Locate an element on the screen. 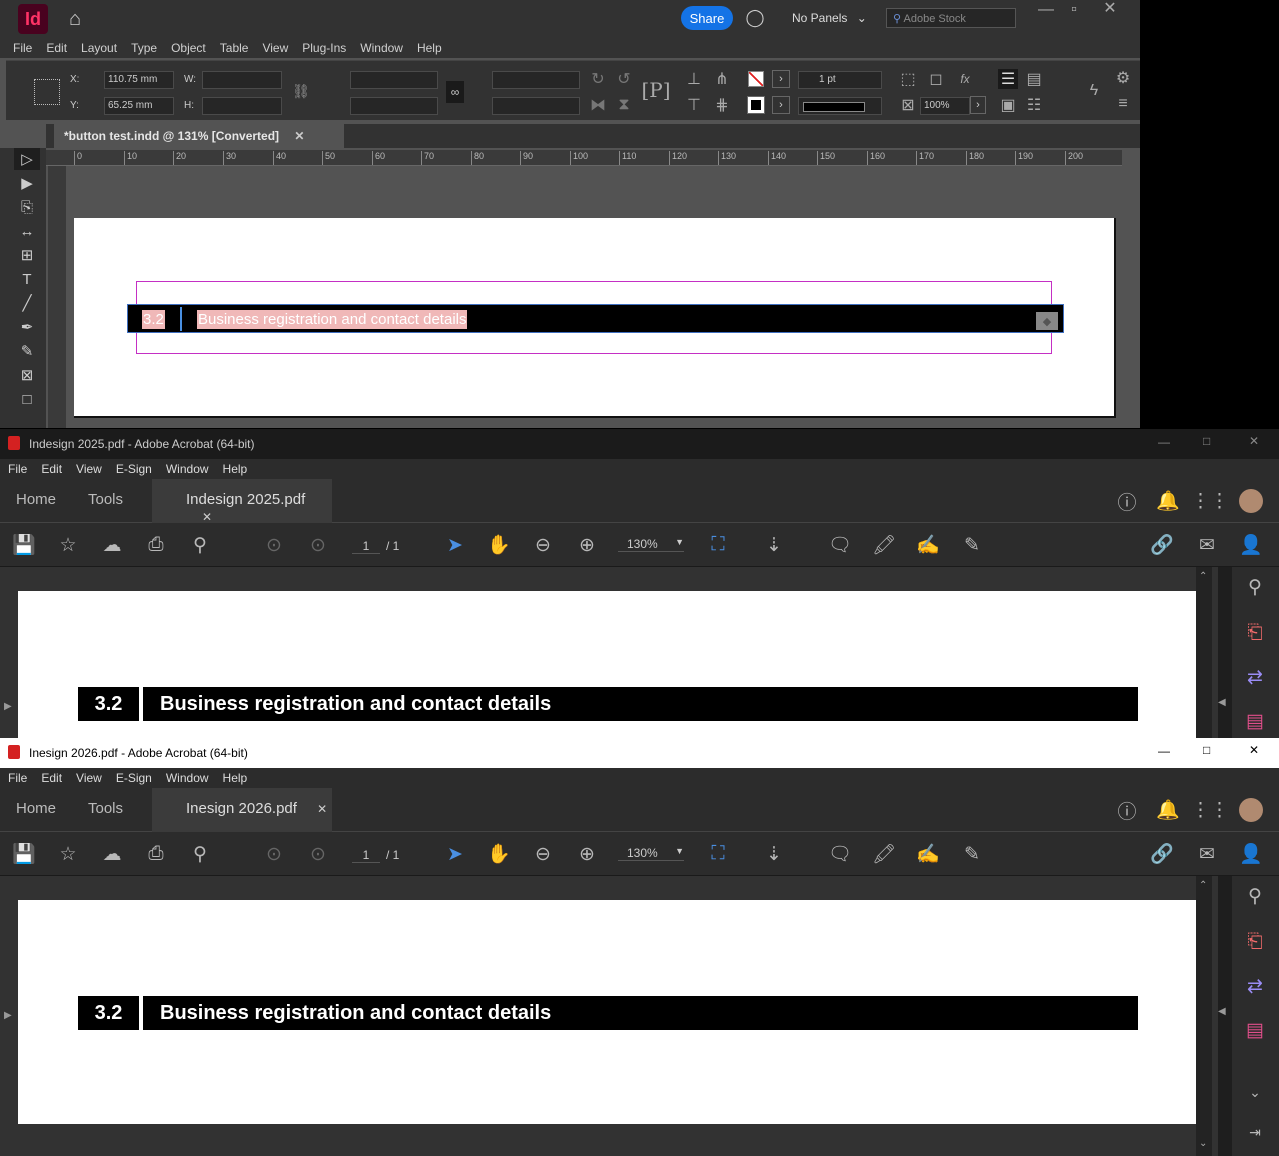 The width and height of the screenshot is (1279, 1156). rectangle-frame-tool-icon: ⊠ is located at coordinates (27, 375).